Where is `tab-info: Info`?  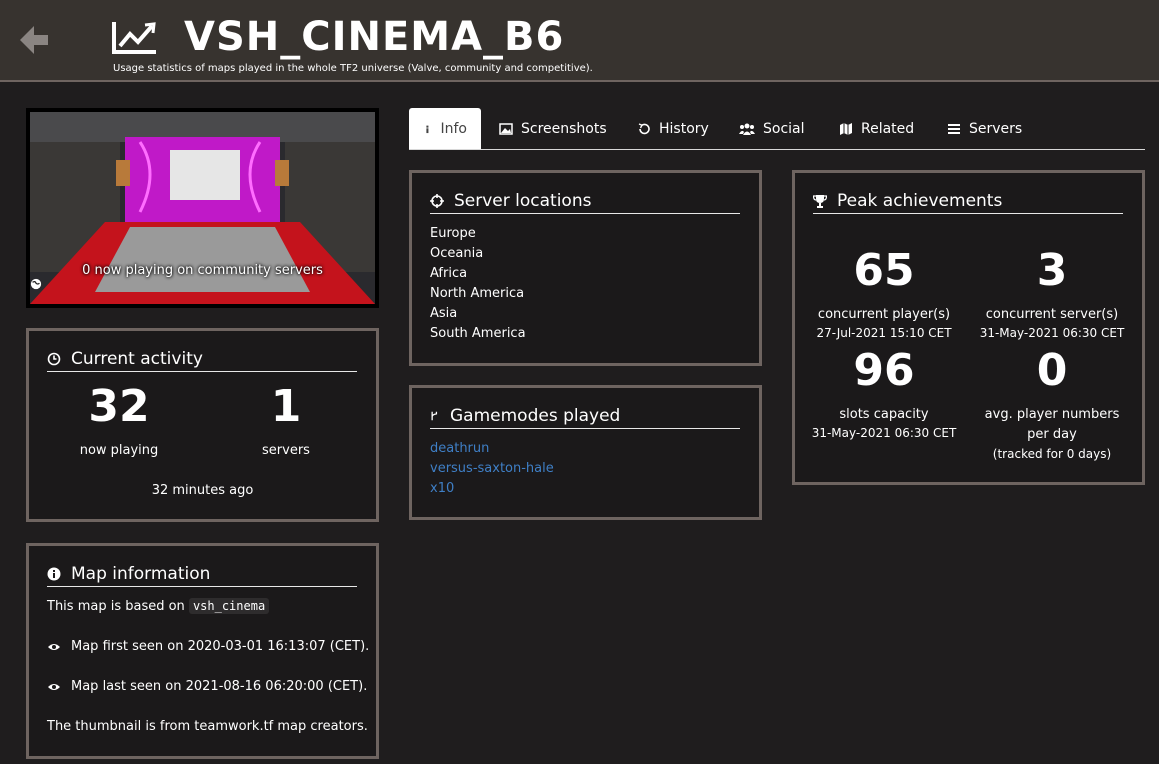
tab-info: Info is located at coordinates (445, 128).